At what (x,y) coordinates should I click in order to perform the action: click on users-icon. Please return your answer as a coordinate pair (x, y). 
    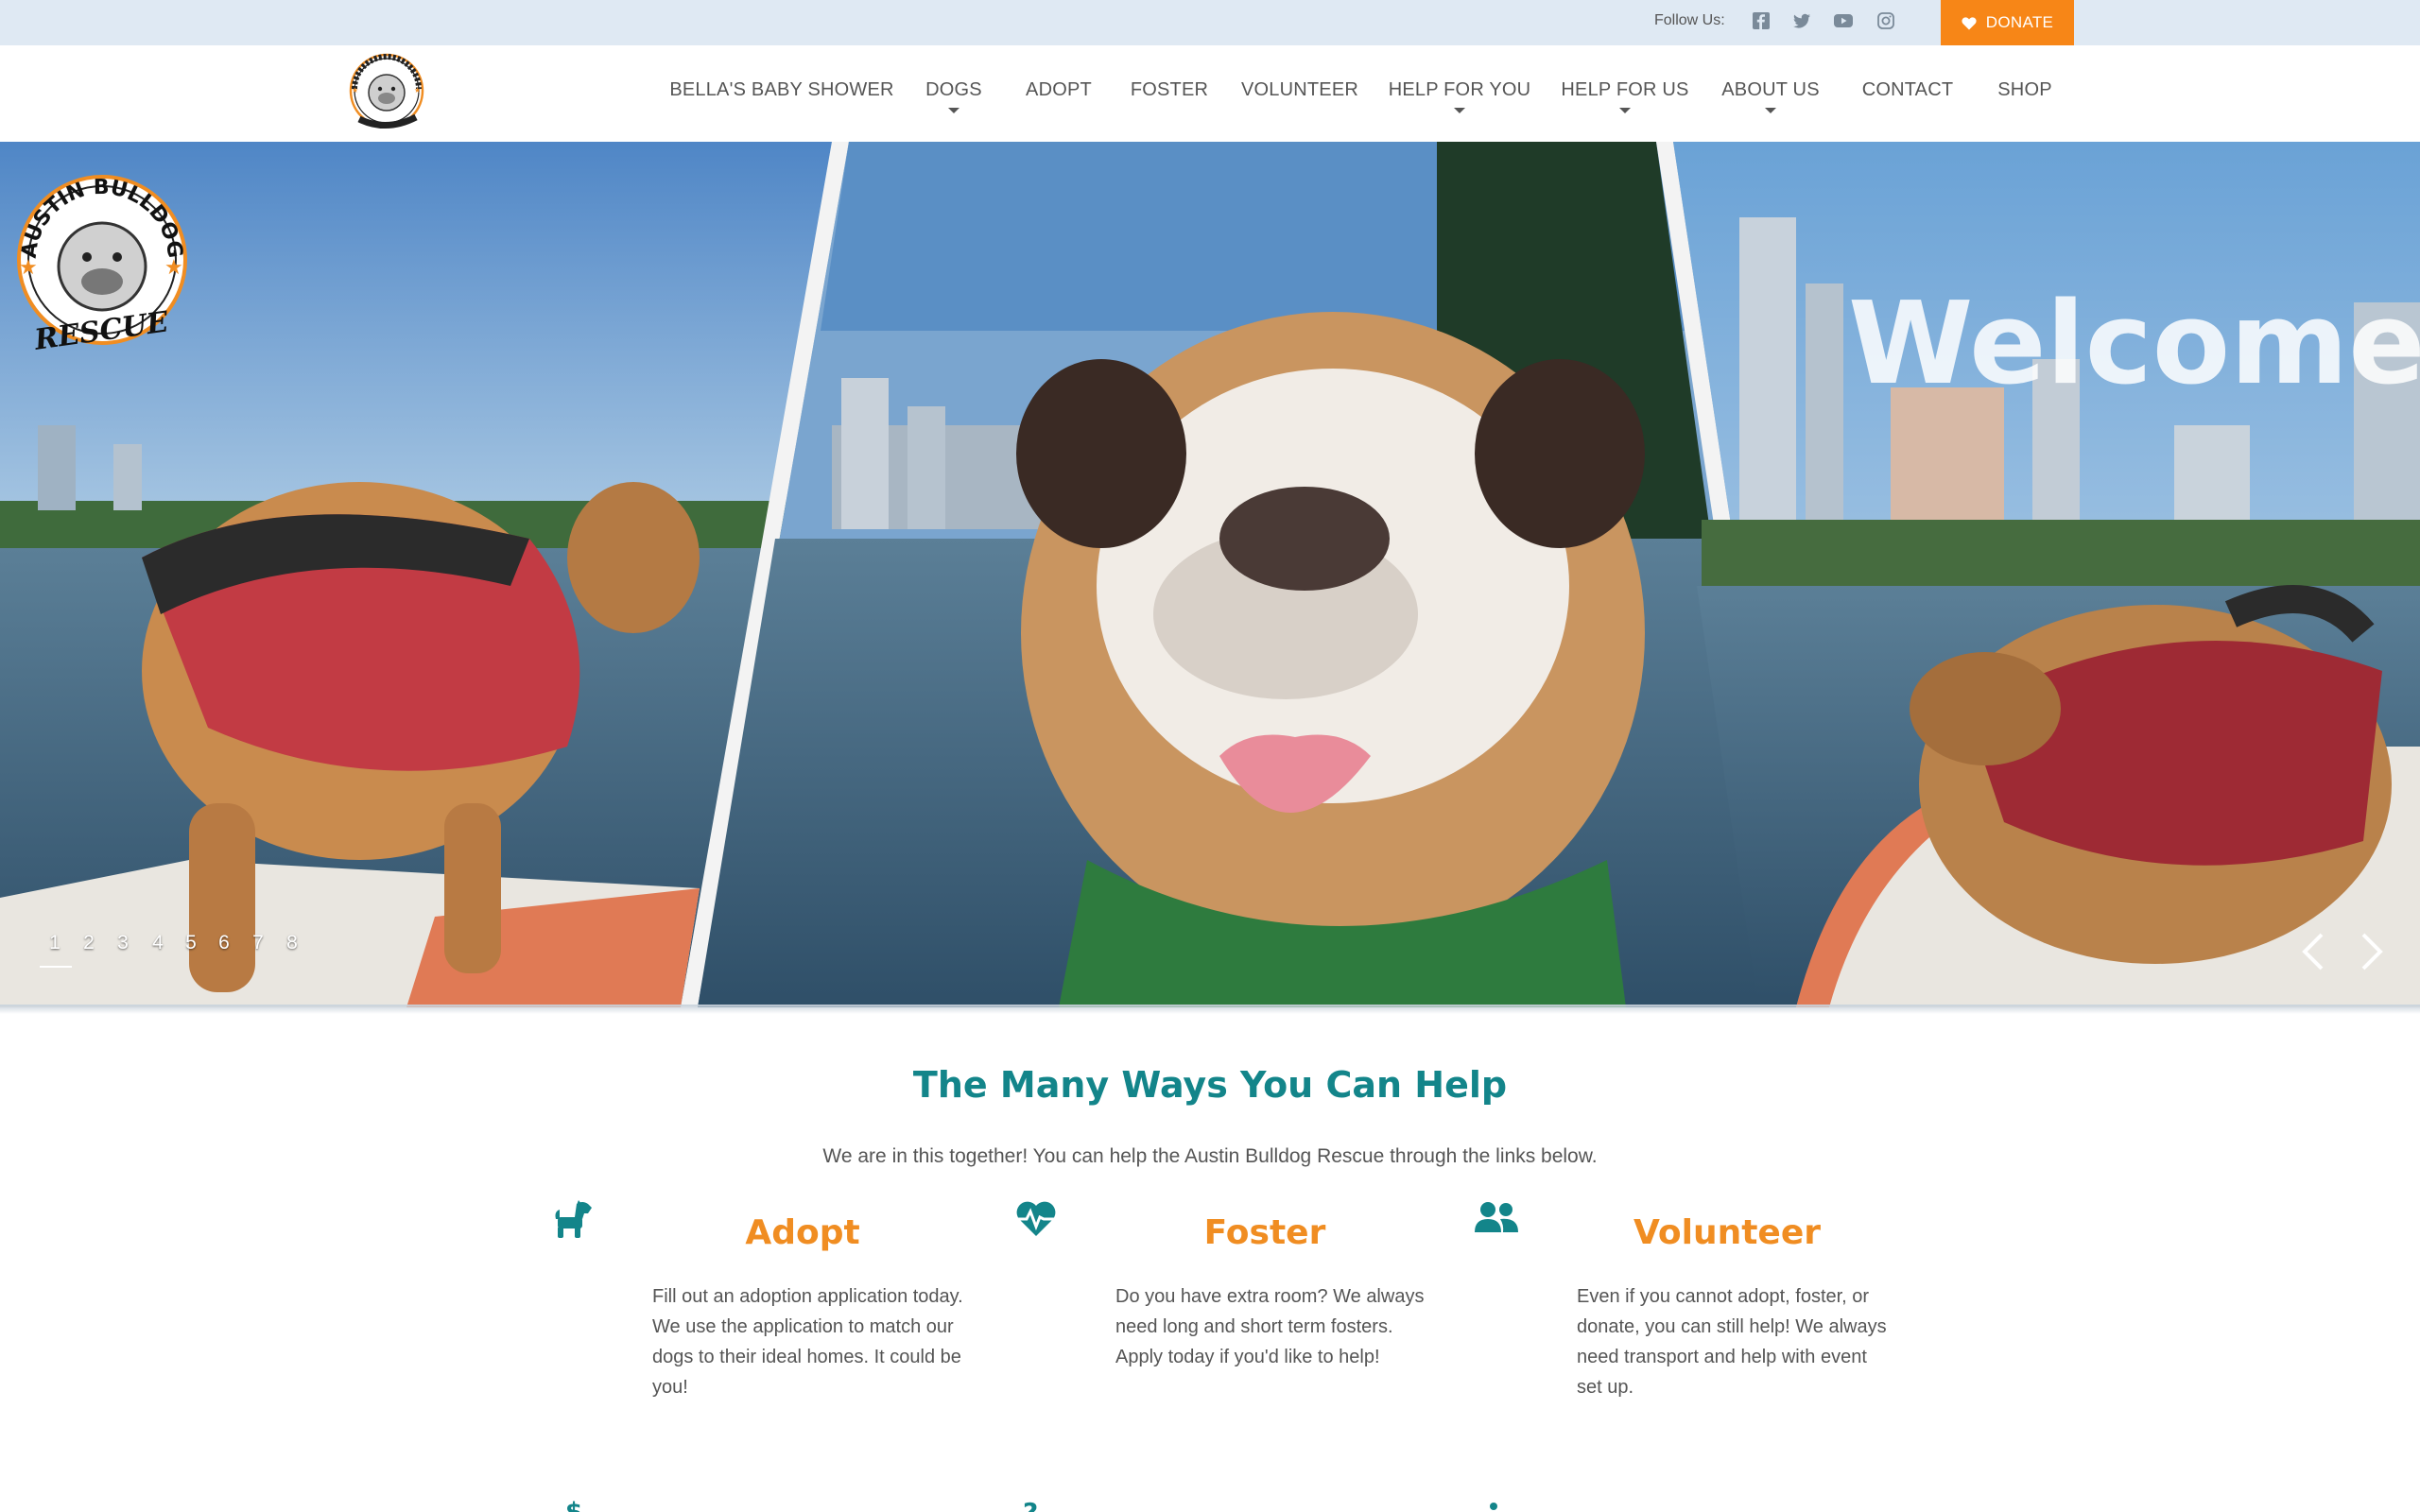
    Looking at the image, I should click on (1496, 1217).